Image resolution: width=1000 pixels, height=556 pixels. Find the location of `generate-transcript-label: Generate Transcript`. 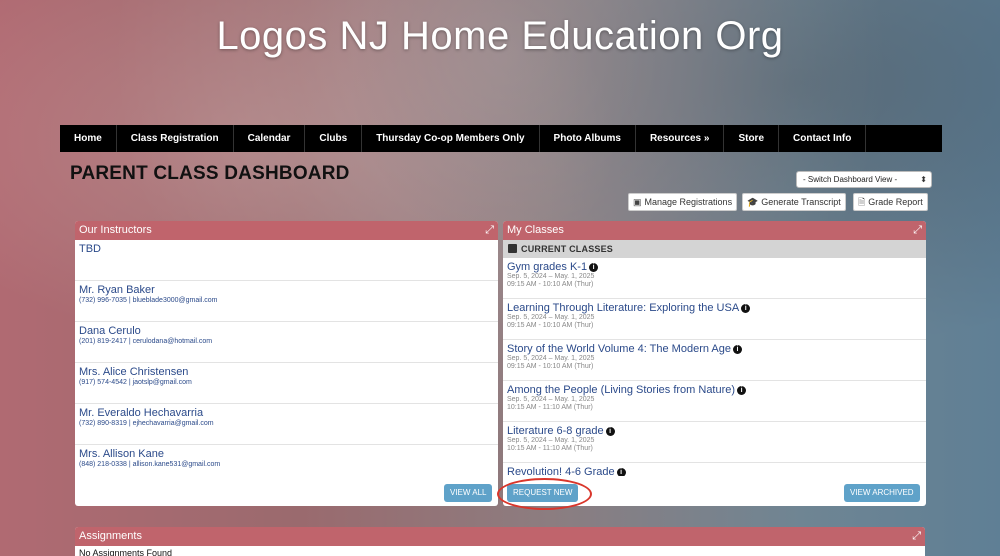

generate-transcript-label: Generate Transcript is located at coordinates (801, 202).